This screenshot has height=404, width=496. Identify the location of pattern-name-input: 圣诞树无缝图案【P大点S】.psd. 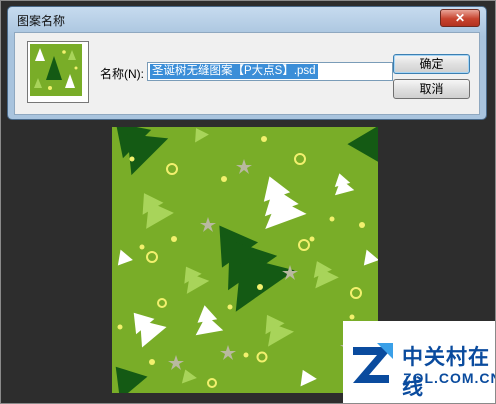
(270, 71).